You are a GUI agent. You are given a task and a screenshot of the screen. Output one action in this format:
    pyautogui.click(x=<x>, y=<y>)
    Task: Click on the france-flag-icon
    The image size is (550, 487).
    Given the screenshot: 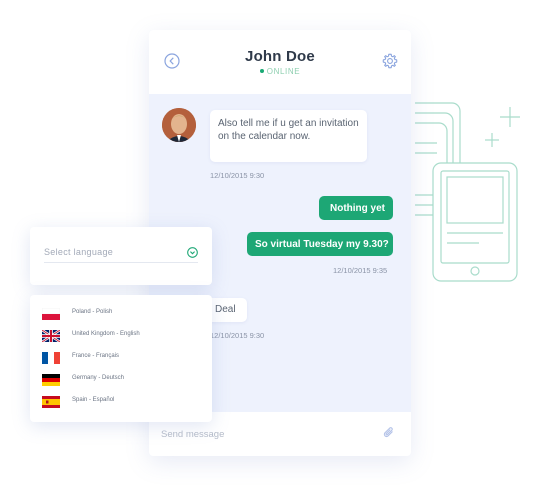 What is the action you would take?
    pyautogui.click(x=51, y=358)
    